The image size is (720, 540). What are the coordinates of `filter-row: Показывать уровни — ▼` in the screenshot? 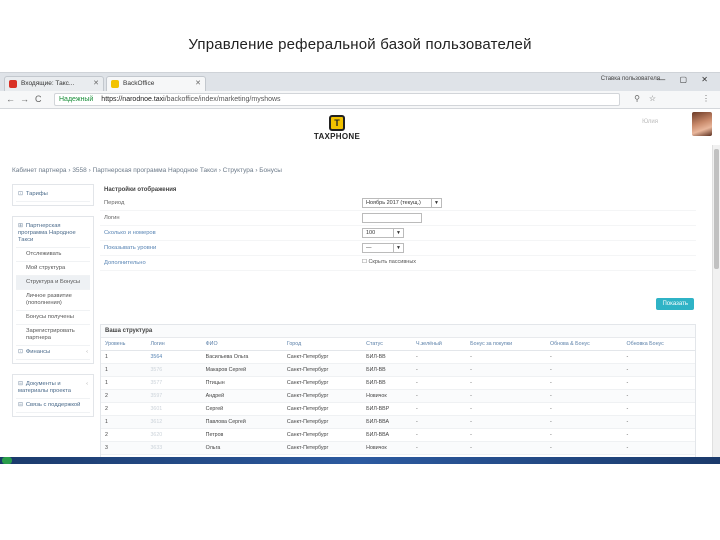 It's located at (398, 248).